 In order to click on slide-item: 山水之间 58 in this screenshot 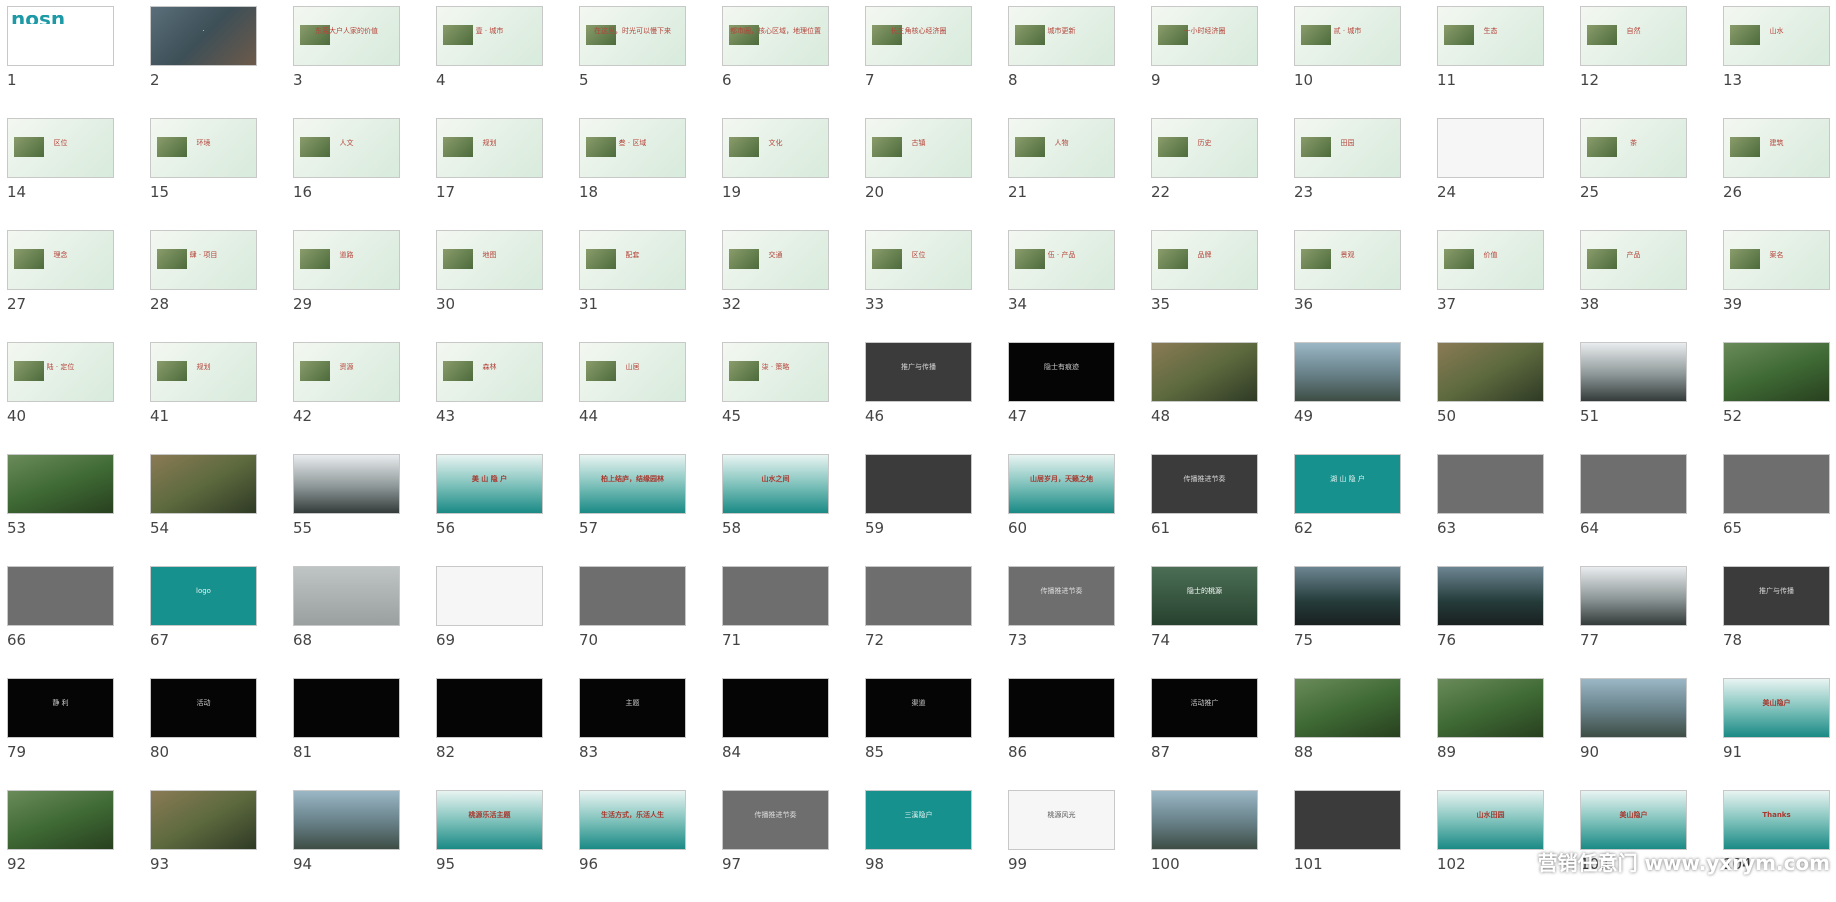, I will do `click(775, 510)`.